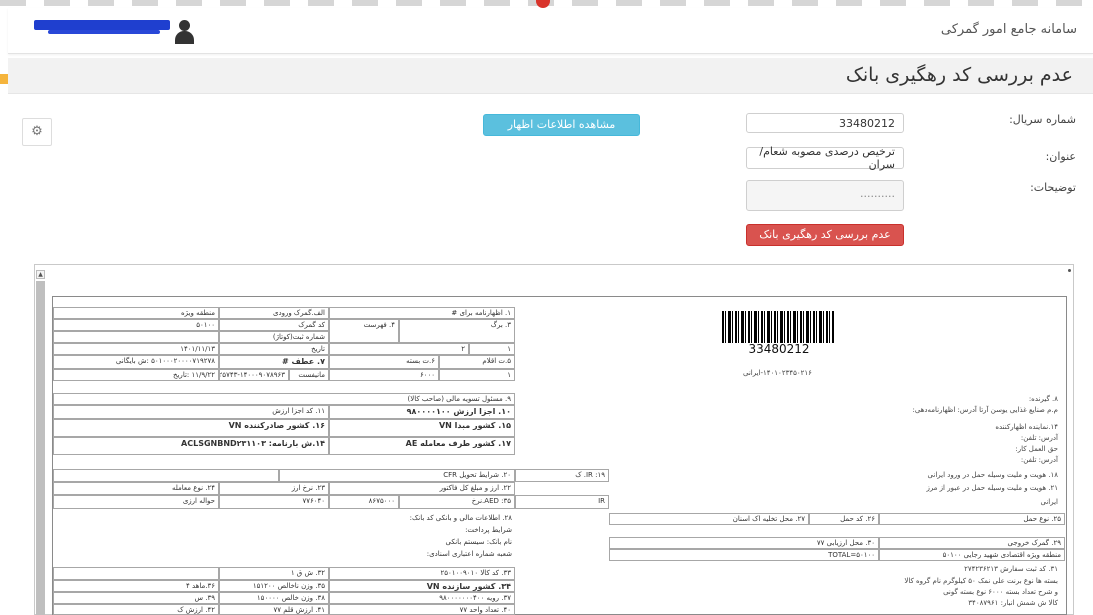 This screenshot has width=1093, height=615. Describe the element at coordinates (1060, 156) in the screenshot. I see `subject-label: عنوان:` at that location.